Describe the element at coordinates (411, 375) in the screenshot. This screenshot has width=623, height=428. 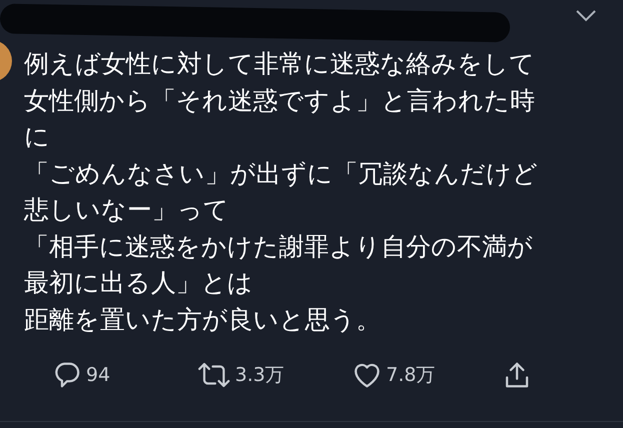
I see `action-count: 7.8万` at that location.